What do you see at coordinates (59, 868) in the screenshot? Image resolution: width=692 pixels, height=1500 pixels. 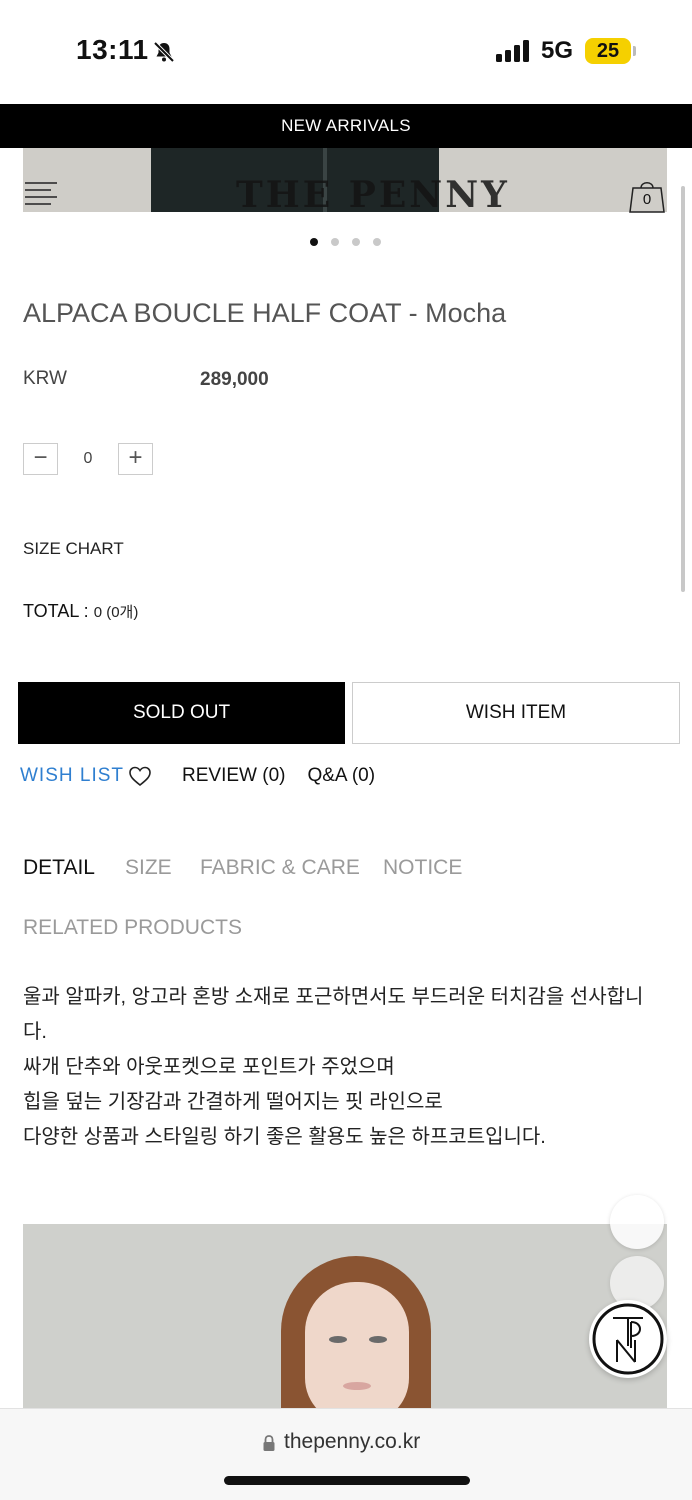 I see `tab-detail: DETAIL` at bounding box center [59, 868].